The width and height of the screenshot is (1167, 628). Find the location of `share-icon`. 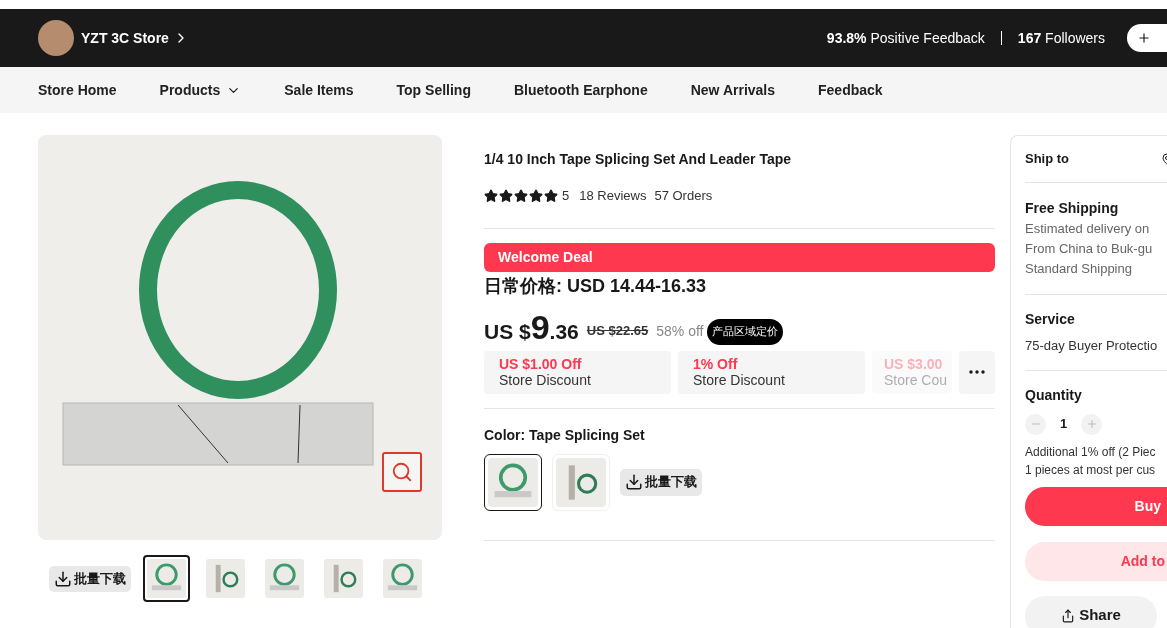

share-icon is located at coordinates (1068, 615).